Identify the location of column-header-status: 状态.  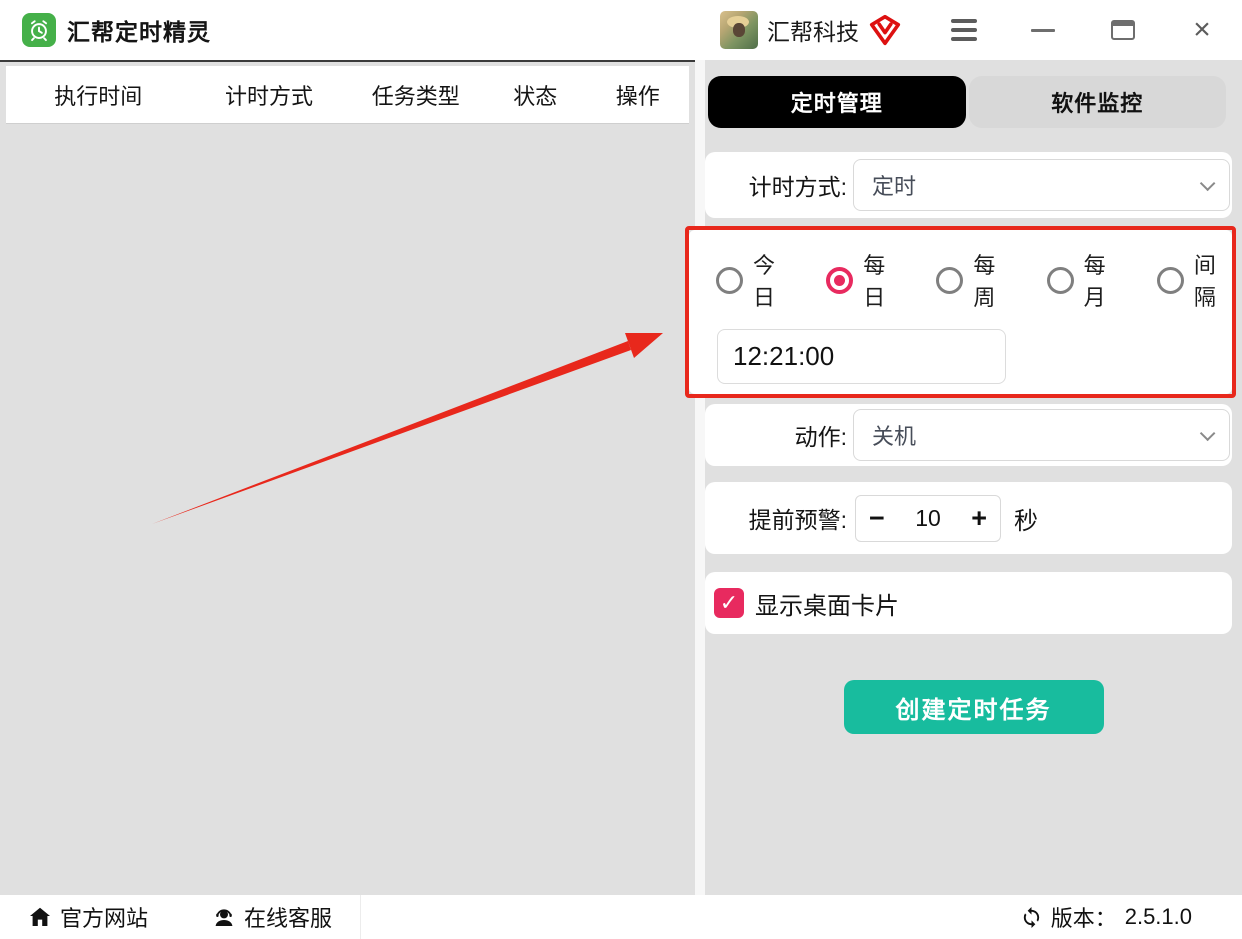
(535, 96).